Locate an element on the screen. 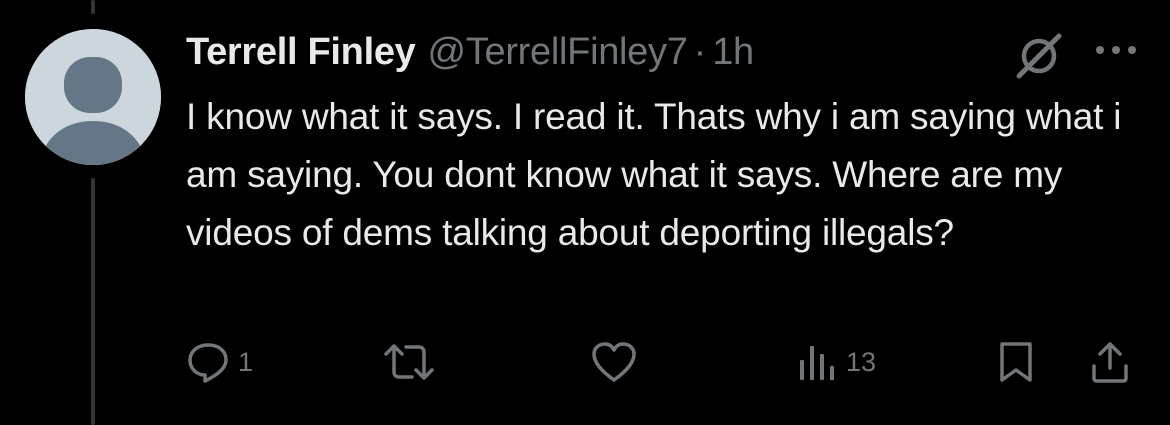 This screenshot has width=1170, height=425. views-chart-icon is located at coordinates (817, 363).